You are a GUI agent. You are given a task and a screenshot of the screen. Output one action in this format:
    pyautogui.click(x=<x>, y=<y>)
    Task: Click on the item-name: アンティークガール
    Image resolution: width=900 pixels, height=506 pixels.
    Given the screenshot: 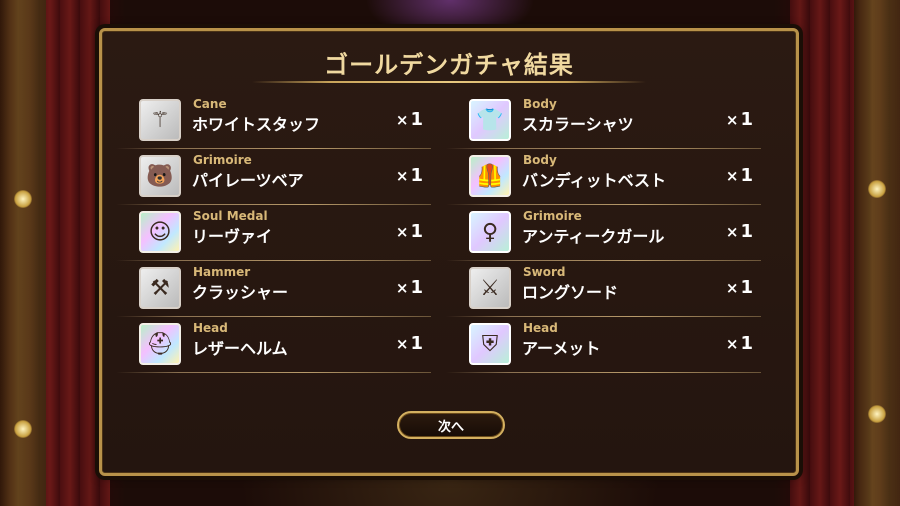 What is the action you would take?
    pyautogui.click(x=593, y=236)
    